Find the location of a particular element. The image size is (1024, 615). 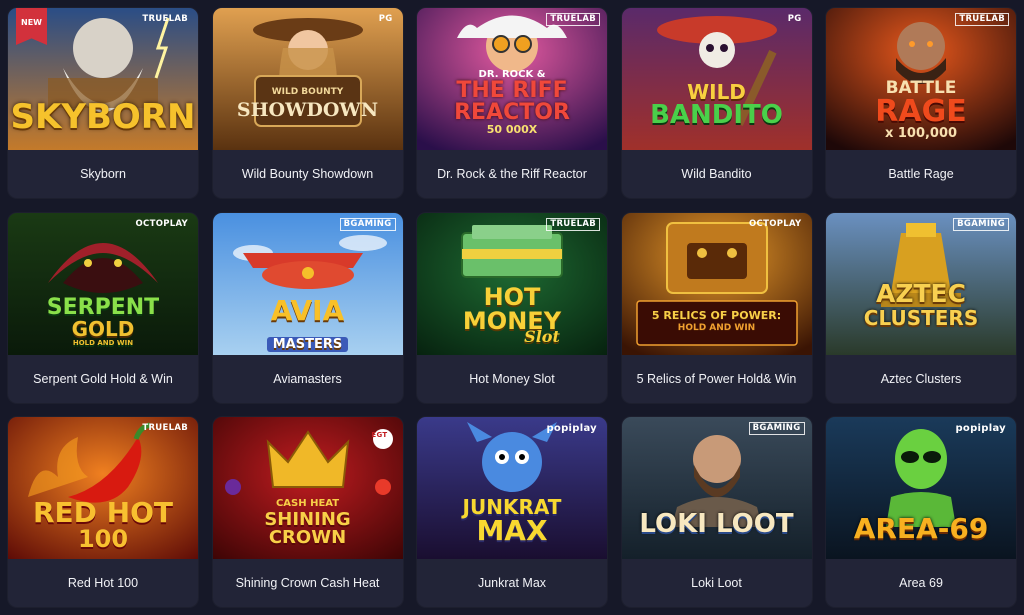

game-logo: AREA-69 is located at coordinates (921, 528).